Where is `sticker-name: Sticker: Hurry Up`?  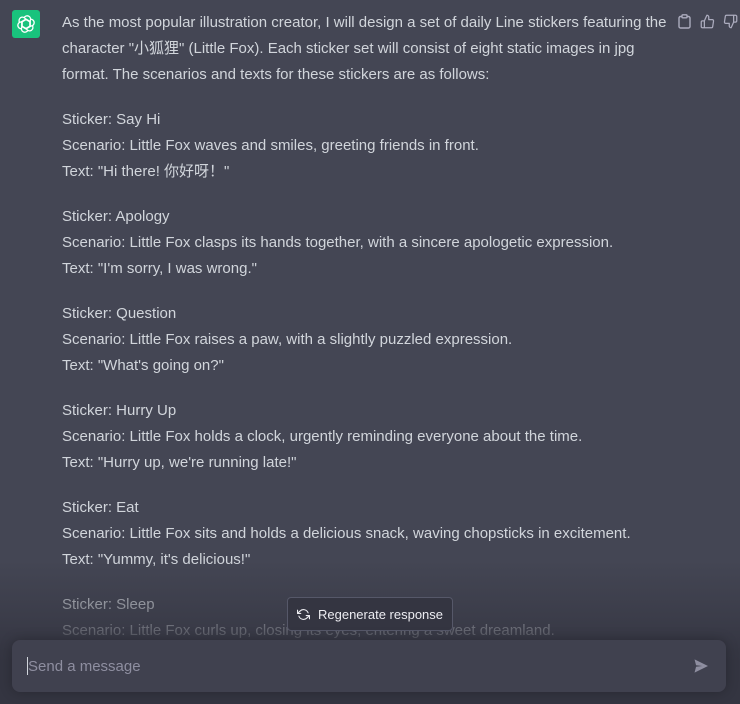 sticker-name: Sticker: Hurry Up is located at coordinates (119, 410).